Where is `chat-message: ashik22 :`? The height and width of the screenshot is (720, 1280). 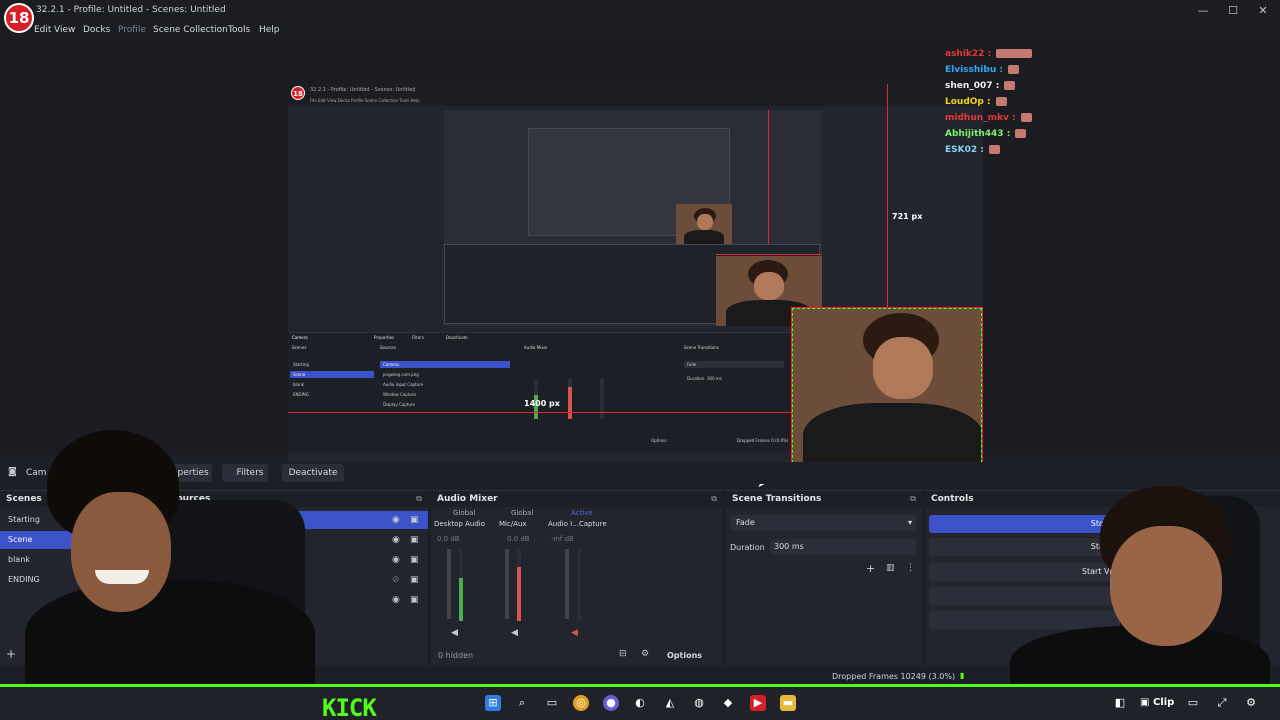
chat-message: ashik22 : is located at coordinates (989, 56).